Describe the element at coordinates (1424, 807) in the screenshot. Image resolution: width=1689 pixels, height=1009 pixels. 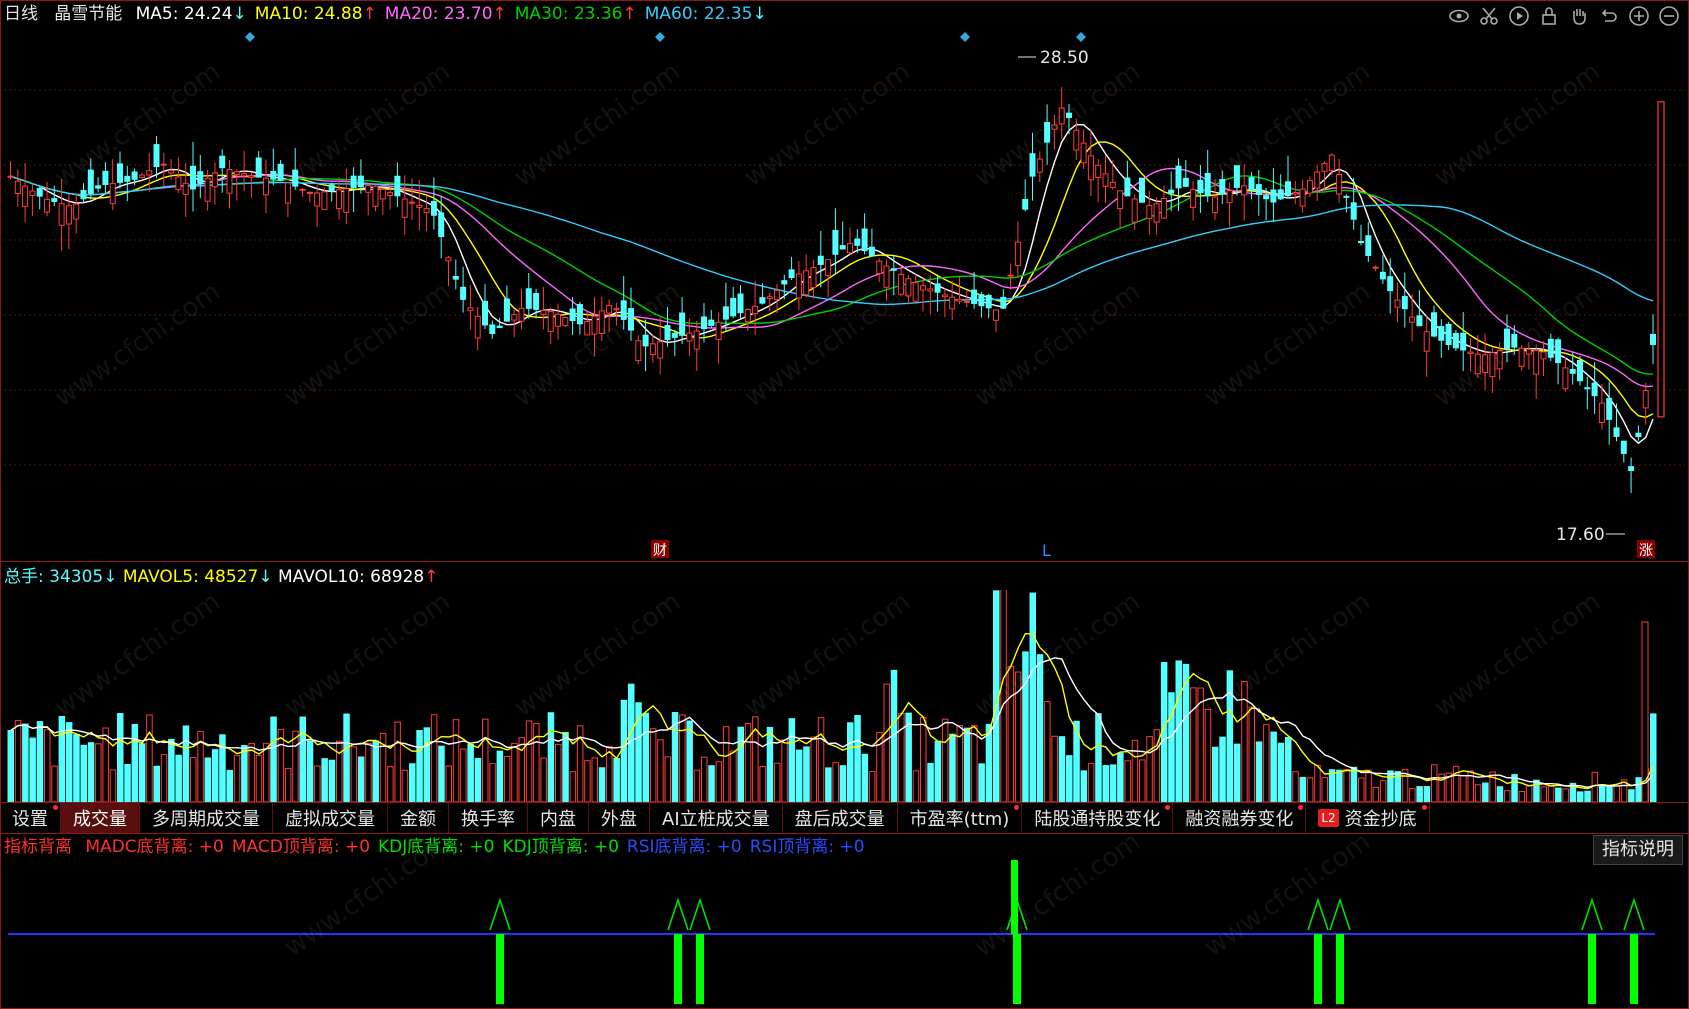
I see `tab-dot` at that location.